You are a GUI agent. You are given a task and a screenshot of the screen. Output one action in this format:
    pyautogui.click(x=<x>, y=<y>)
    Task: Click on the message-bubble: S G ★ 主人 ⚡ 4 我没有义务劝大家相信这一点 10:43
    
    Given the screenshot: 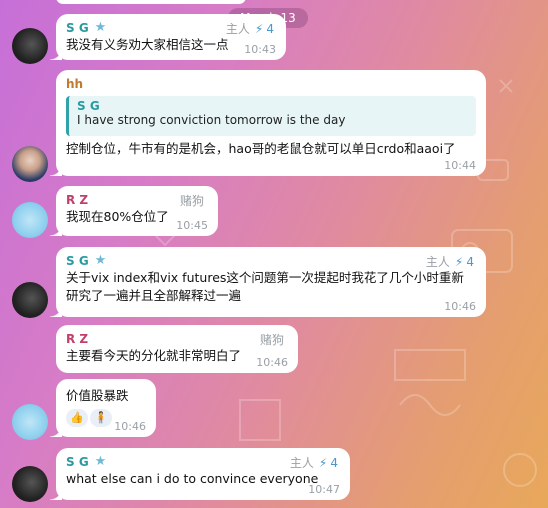 What is the action you would take?
    pyautogui.click(x=168, y=37)
    